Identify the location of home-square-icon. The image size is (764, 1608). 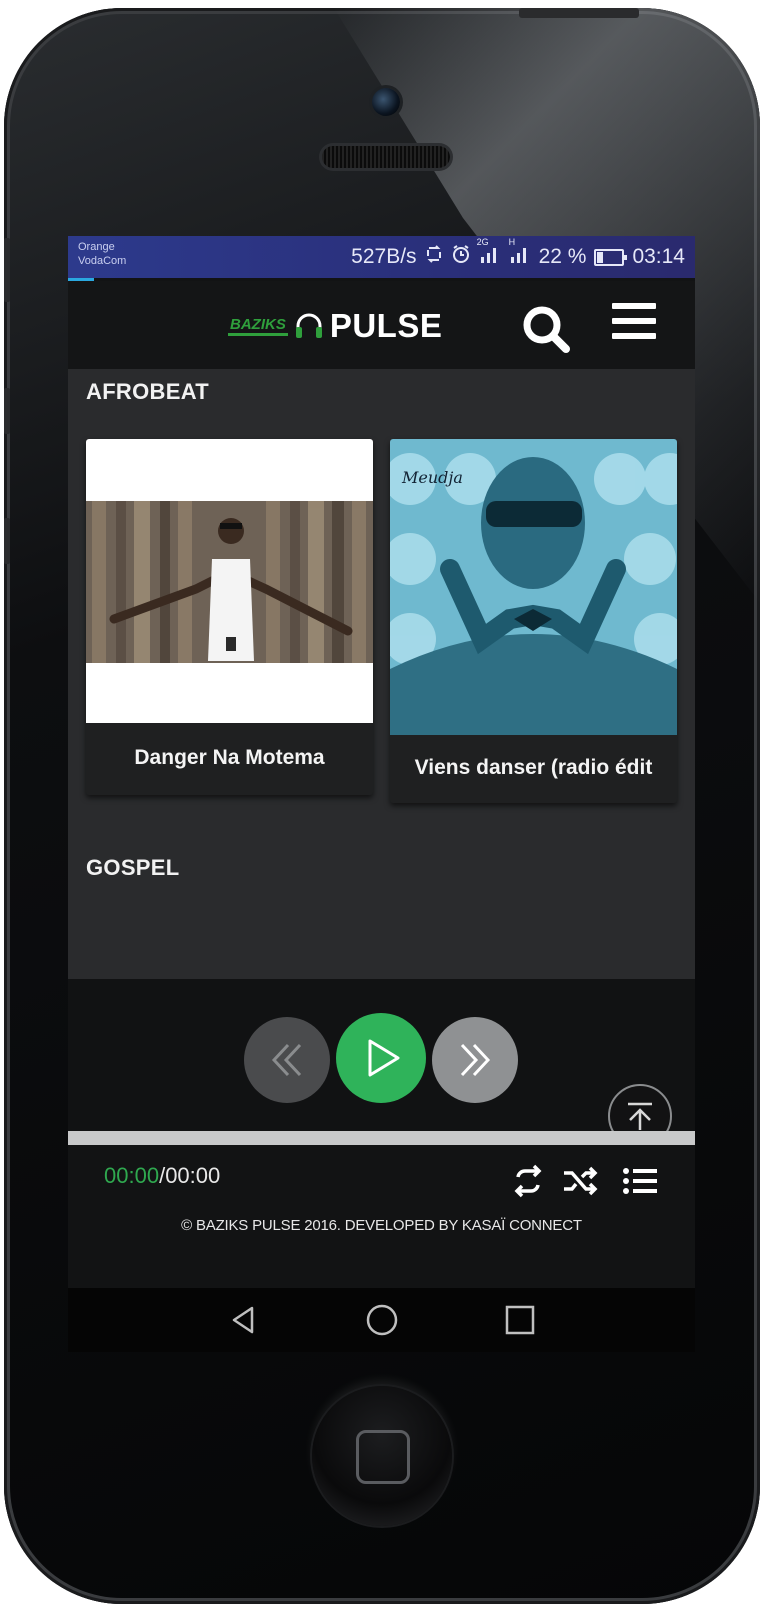
(383, 1457).